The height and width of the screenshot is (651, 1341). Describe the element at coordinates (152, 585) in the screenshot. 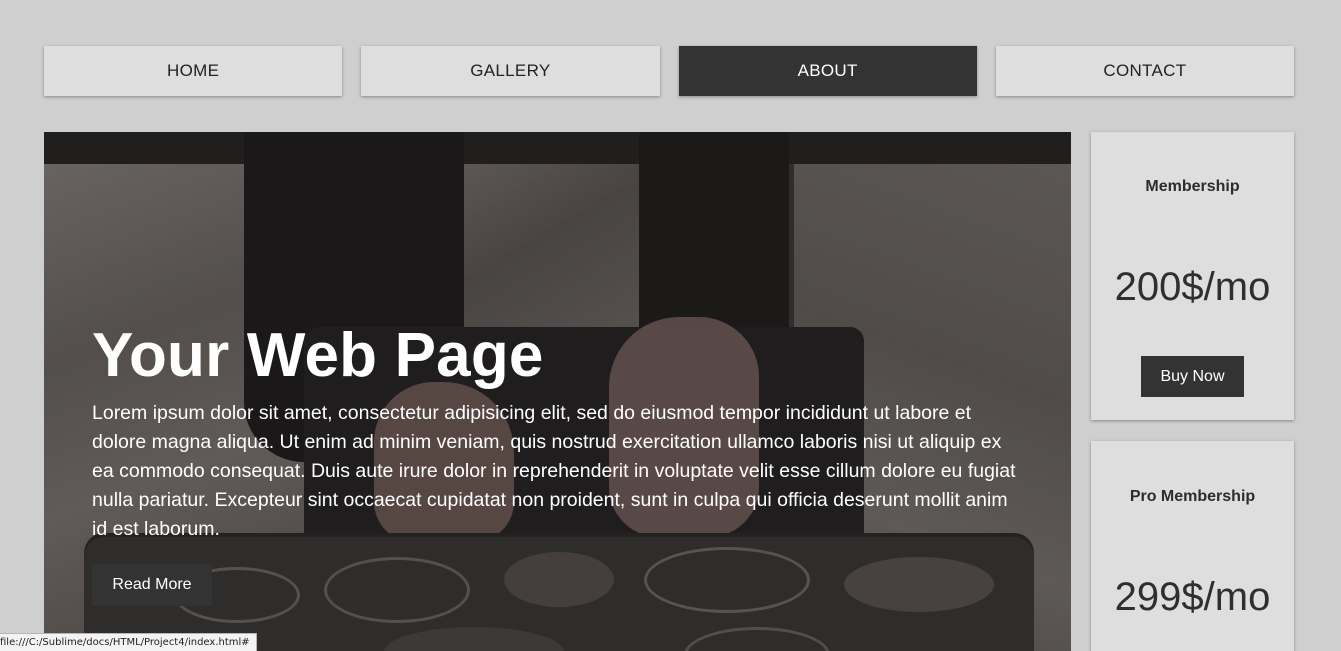

I see `read-more-button: Read More` at that location.